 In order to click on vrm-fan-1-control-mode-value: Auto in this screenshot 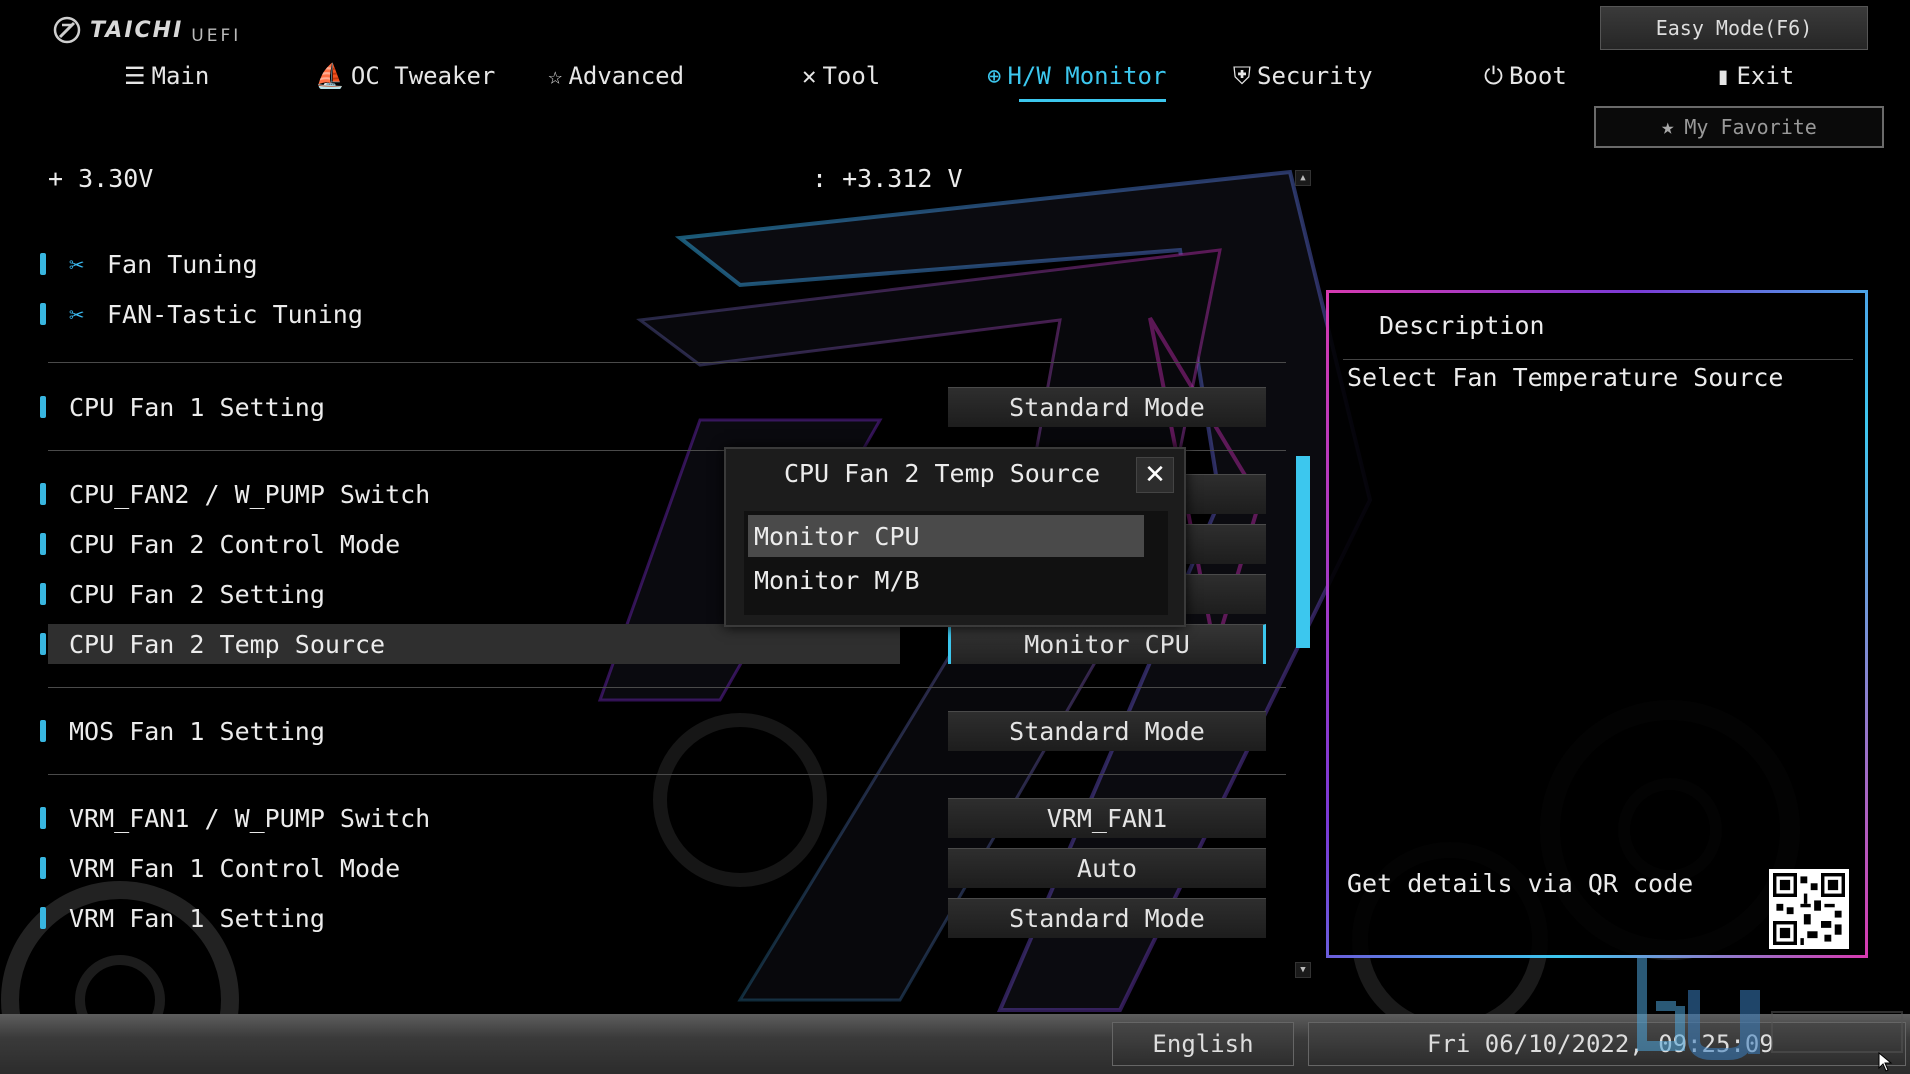, I will do `click(1107, 868)`.